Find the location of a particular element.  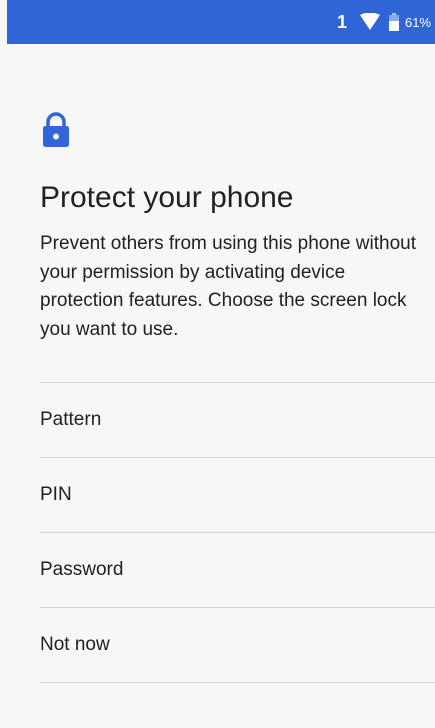

battery-percent: 61% is located at coordinates (417, 22).